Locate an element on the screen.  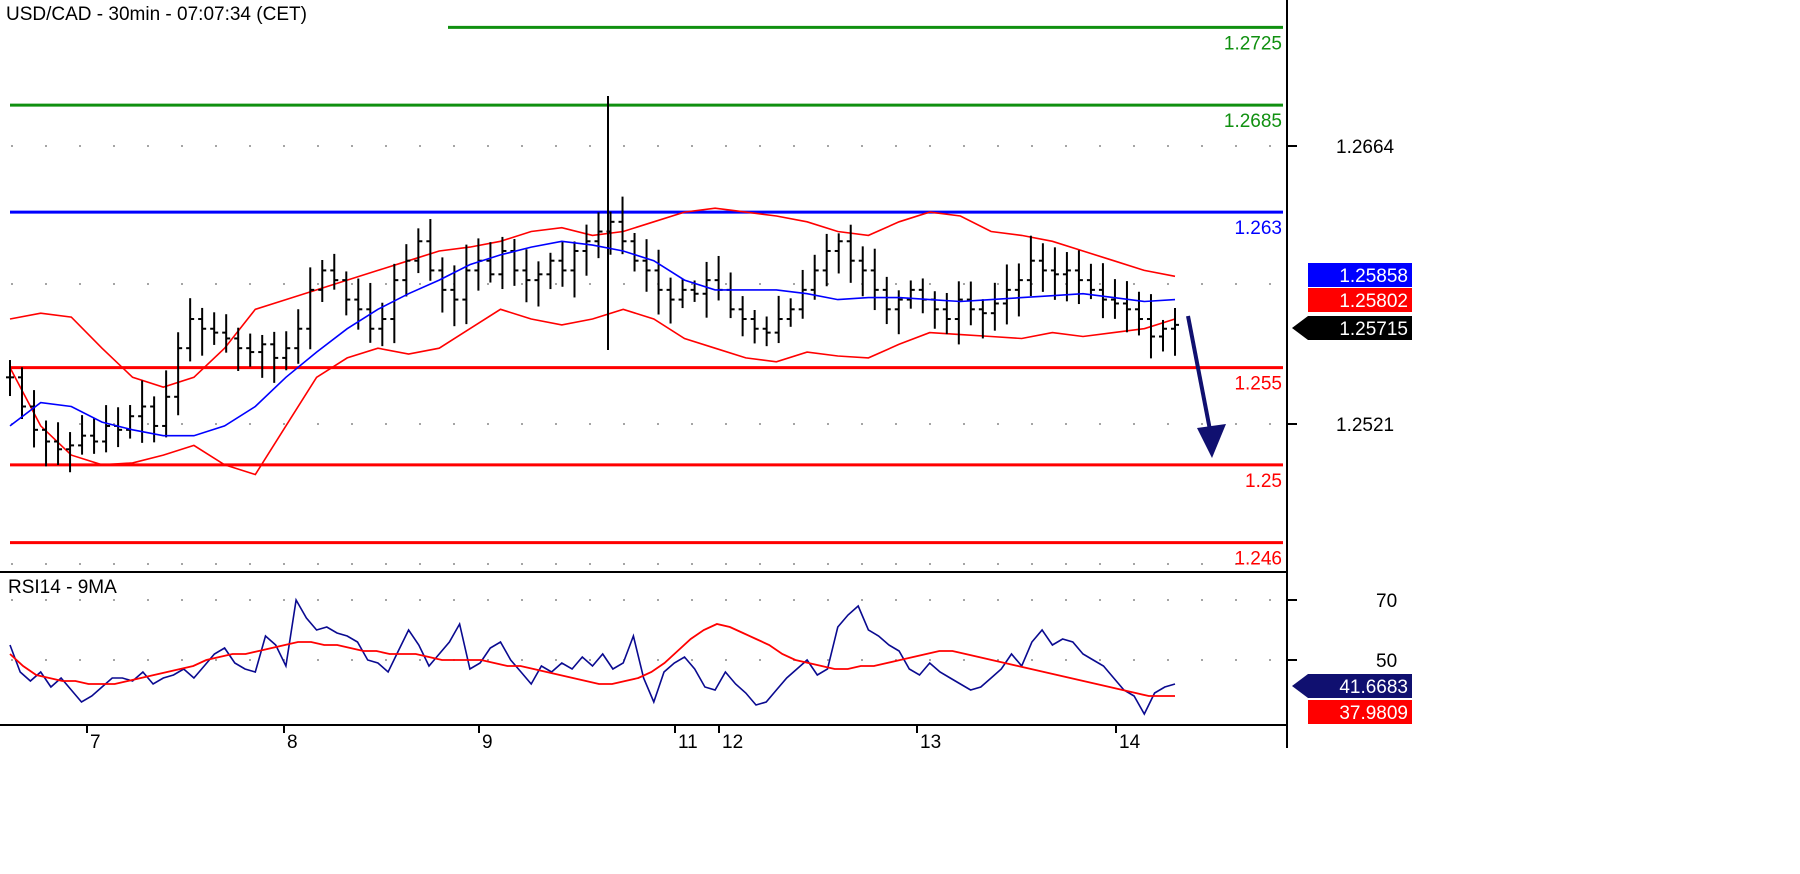
price-tags: 1.2664 1.2521 1.25858 1.25802 1.25715 is located at coordinates (1349, 286).